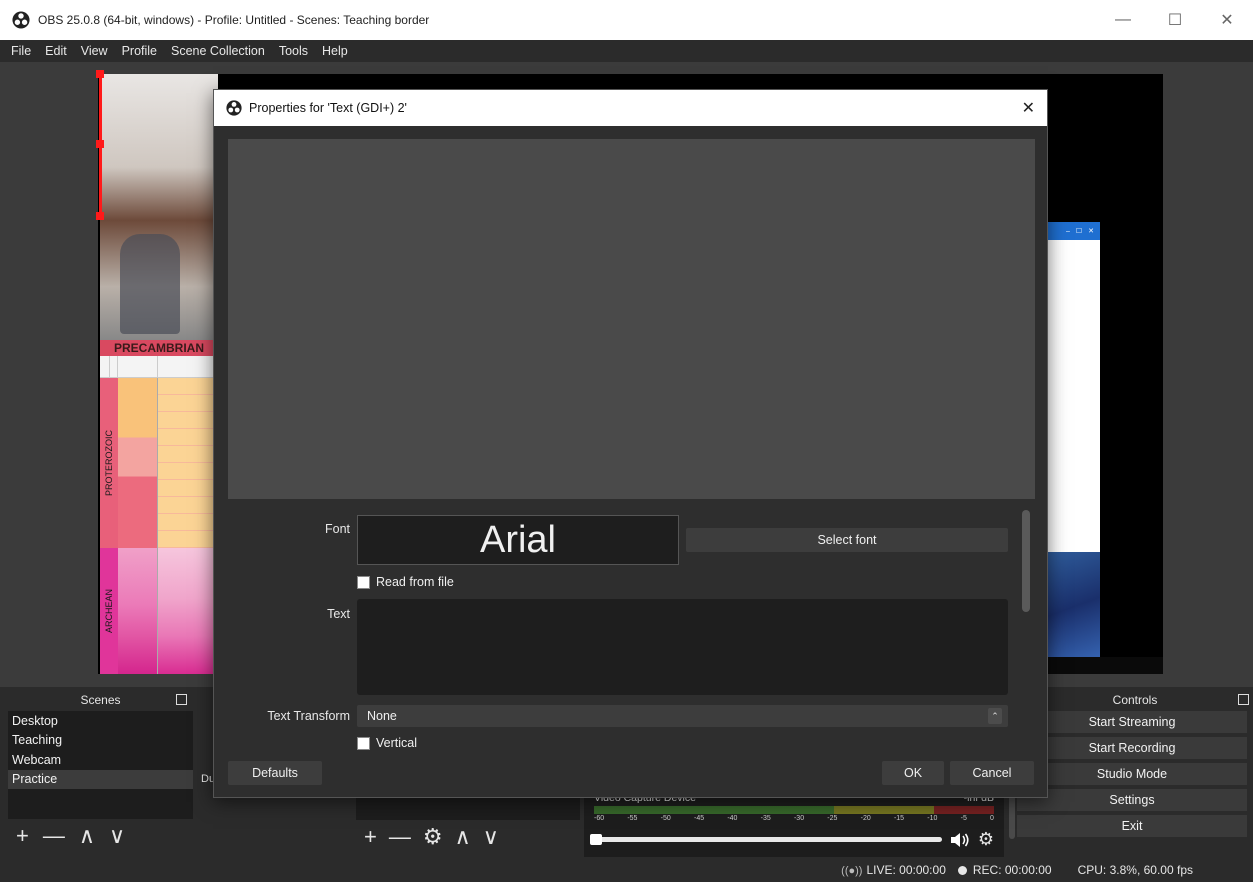  I want to click on desktop-capture-source: – ☐ ✕, so click(1073, 447).